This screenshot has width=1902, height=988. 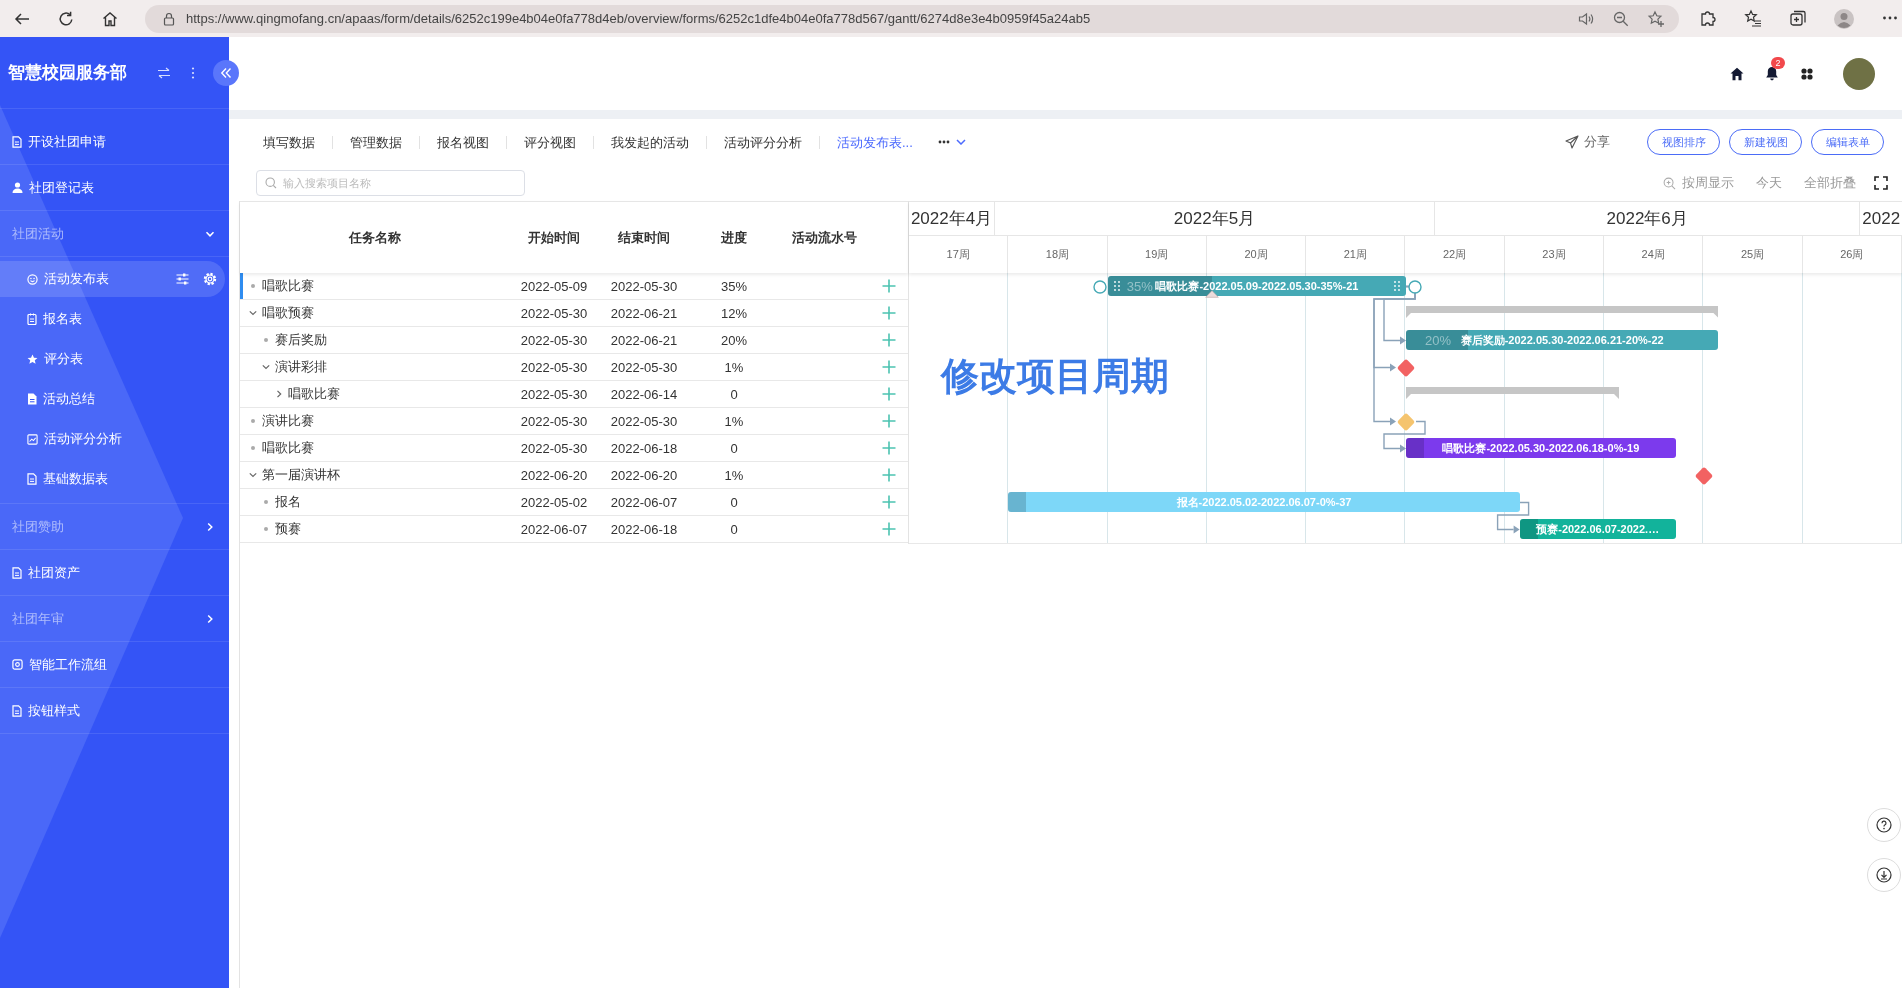 What do you see at coordinates (762, 142) in the screenshot?
I see `view-tab: 活动评分分析` at bounding box center [762, 142].